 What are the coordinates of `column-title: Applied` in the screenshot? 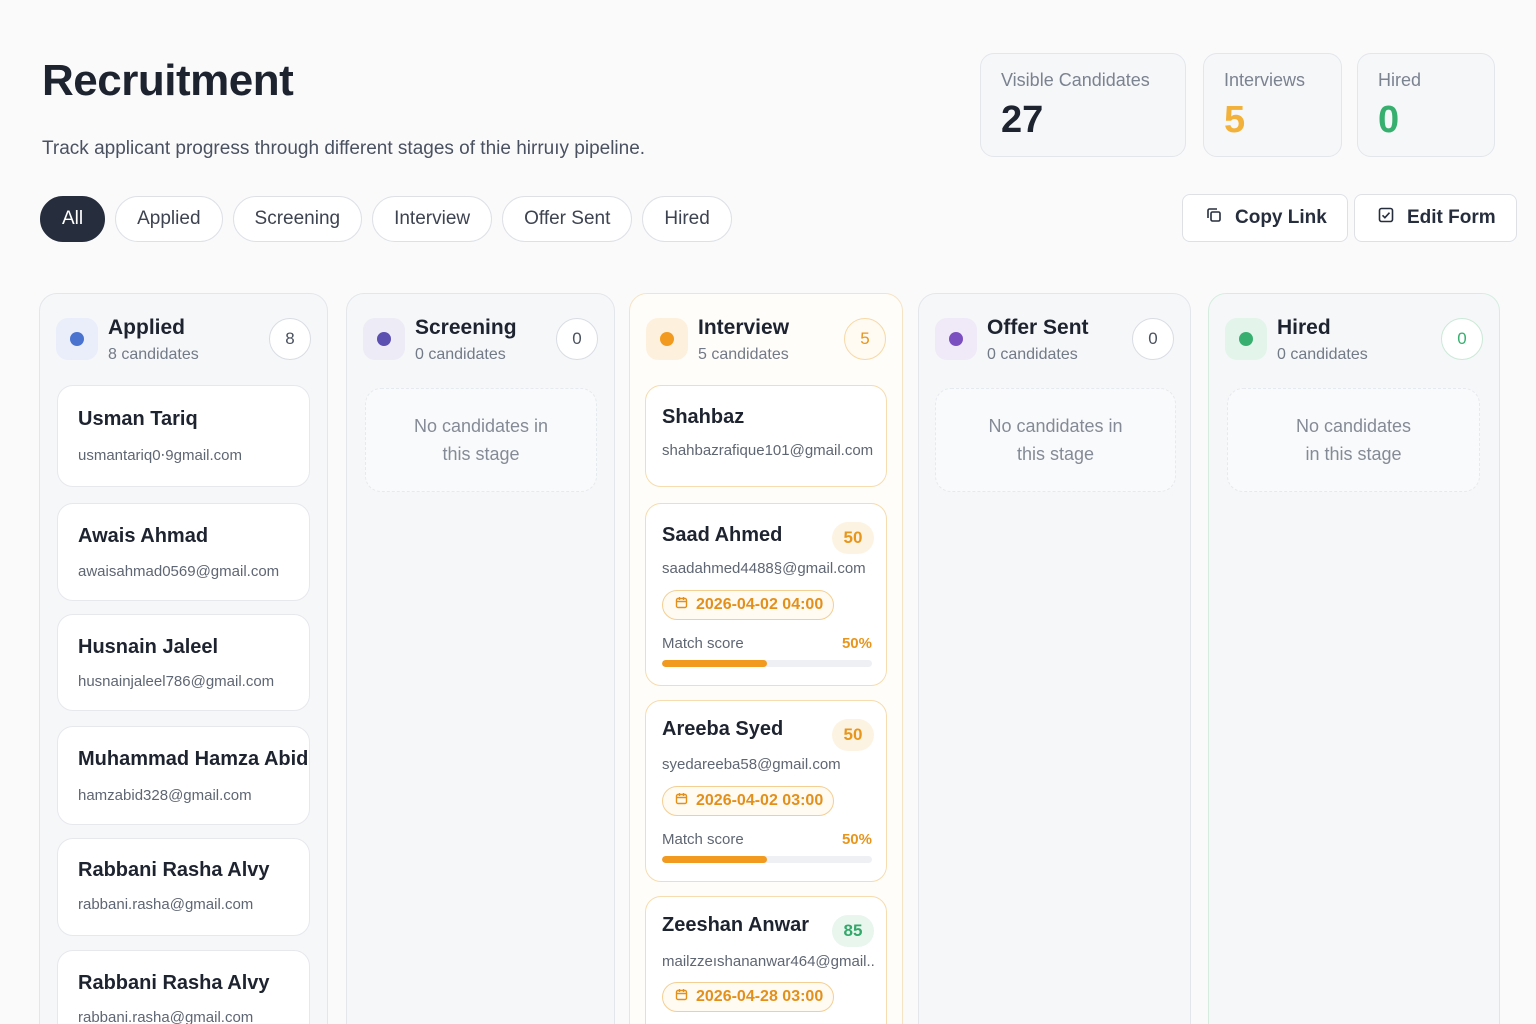 It's located at (146, 327).